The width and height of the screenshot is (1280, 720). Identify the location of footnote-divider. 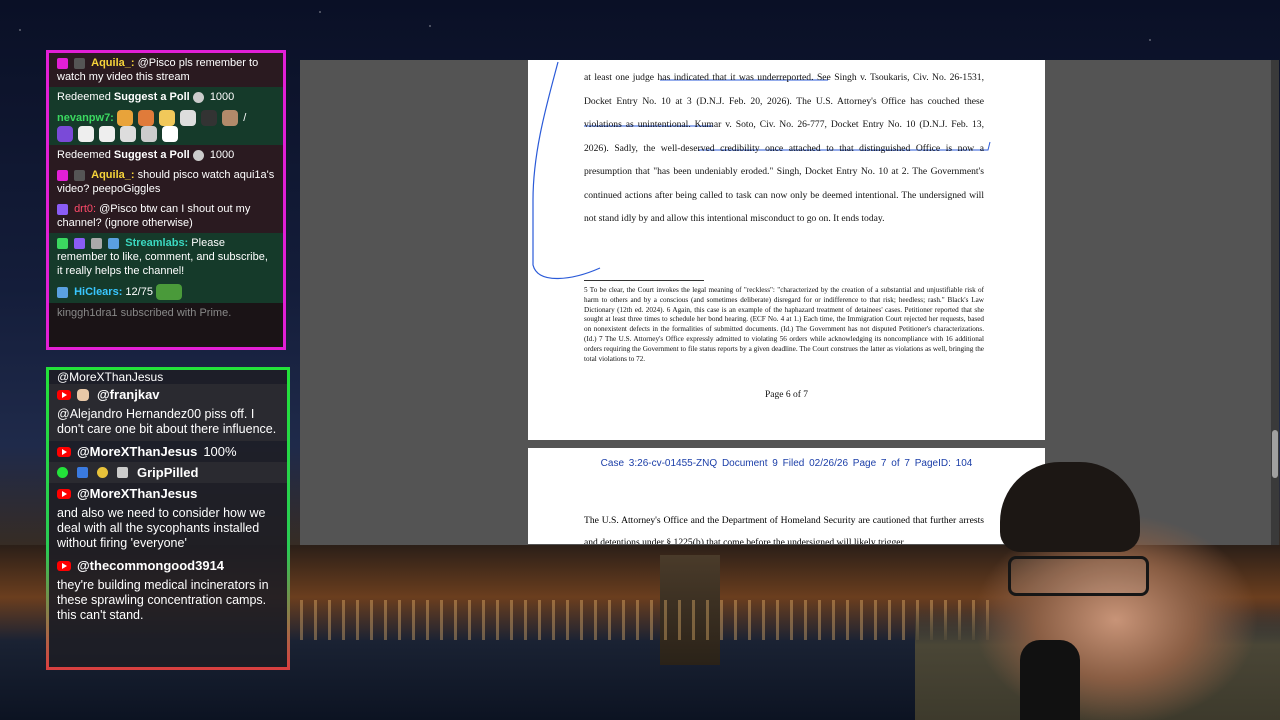
(644, 280).